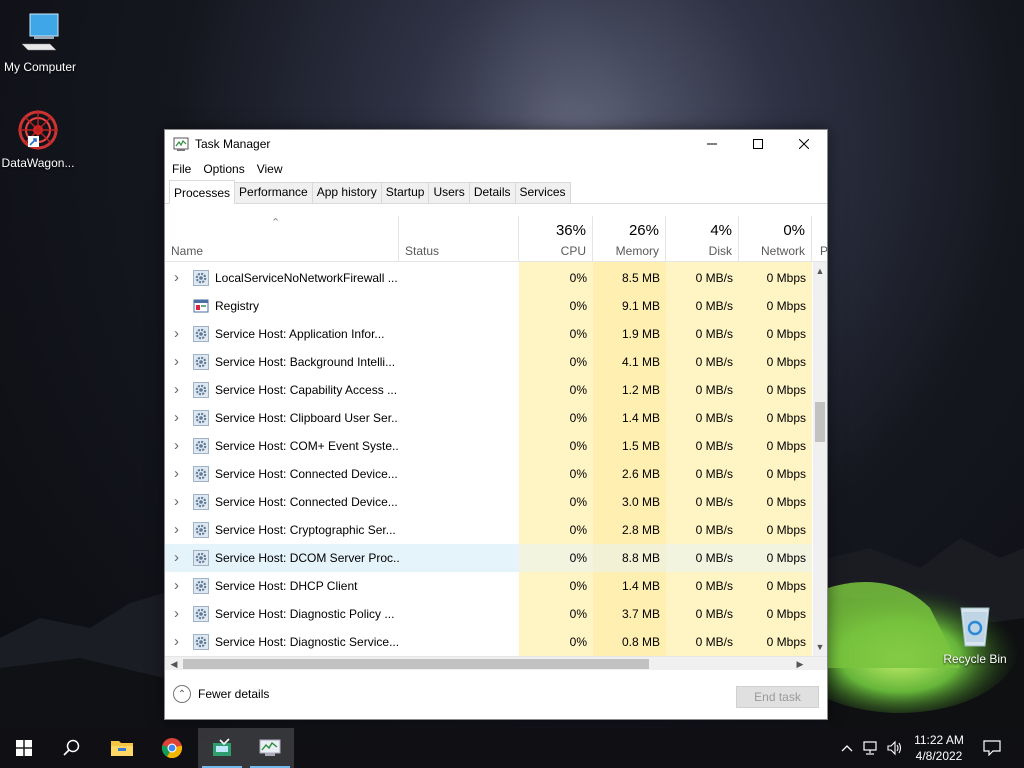 The width and height of the screenshot is (1024, 768). What do you see at coordinates (847, 748) in the screenshot?
I see `show-hidden-icons-button` at bounding box center [847, 748].